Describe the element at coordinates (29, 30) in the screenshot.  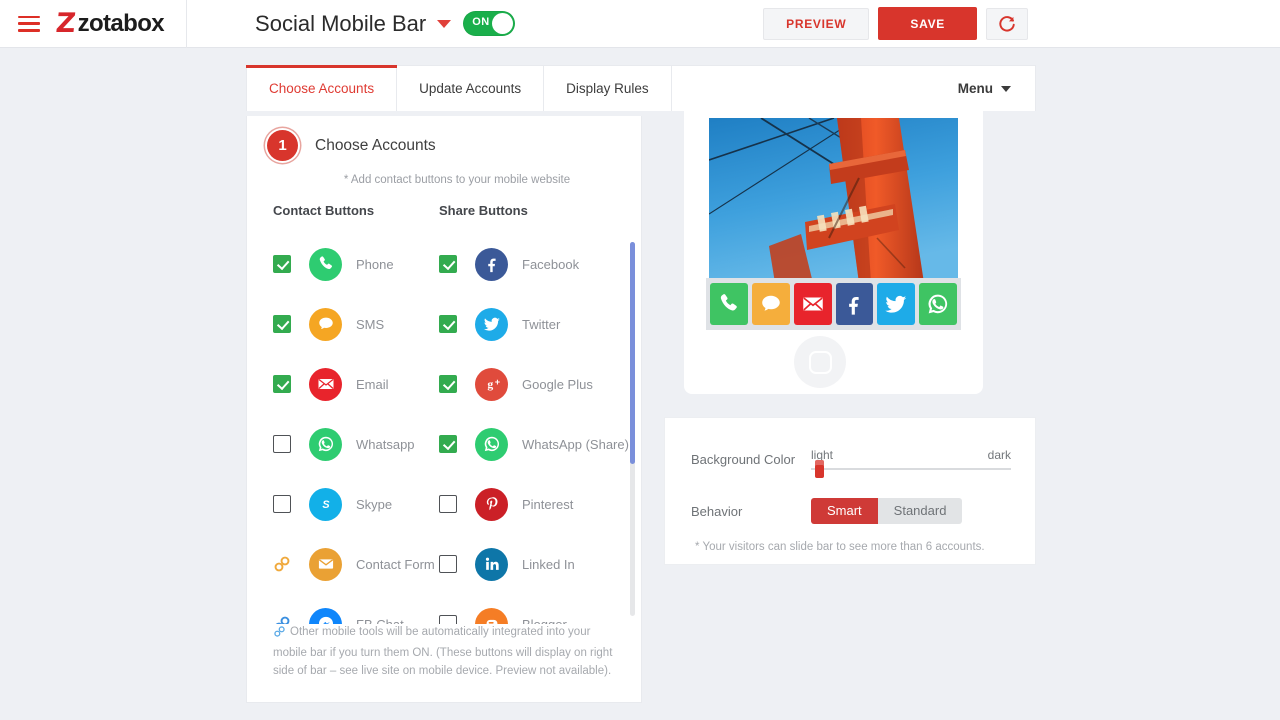
I see `hamburger-line` at that location.